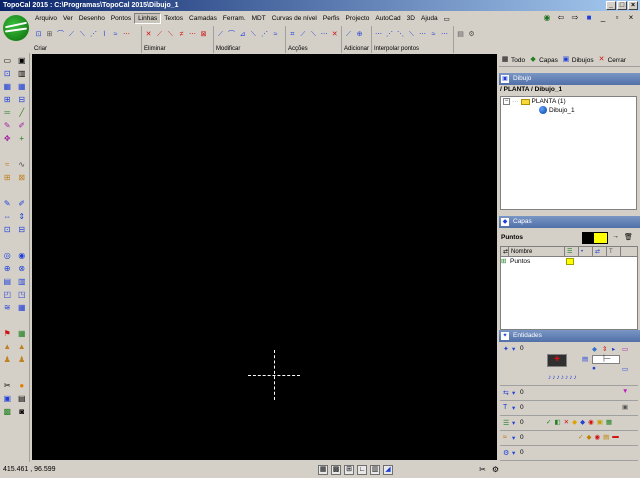 Image resolution: width=640 pixels, height=478 pixels. Describe the element at coordinates (7, 281) in the screenshot. I see `doc-icon: ▤` at that location.